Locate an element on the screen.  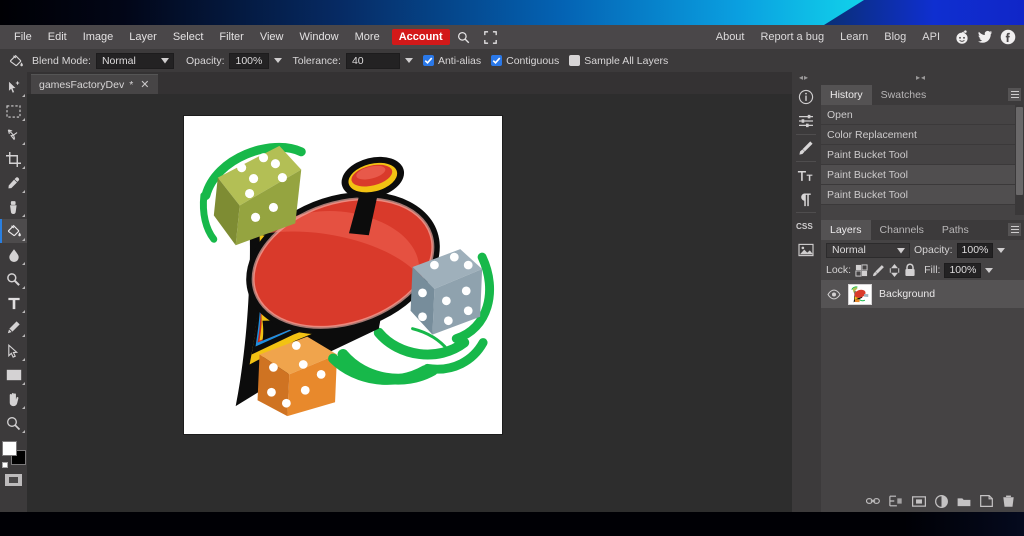
history-item: Color Replacement is located at coordinates (922, 135).